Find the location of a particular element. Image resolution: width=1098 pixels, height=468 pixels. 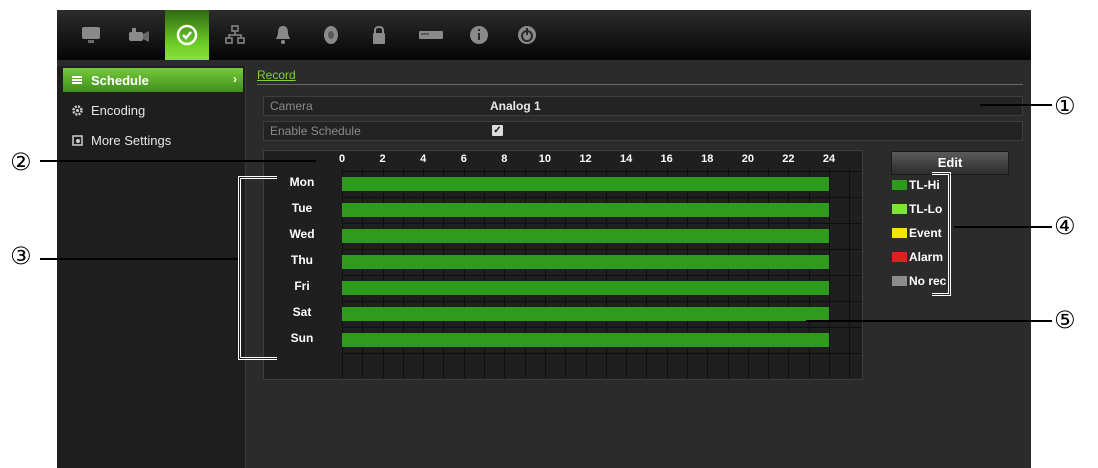

hour-label: 24 is located at coordinates (829, 159).